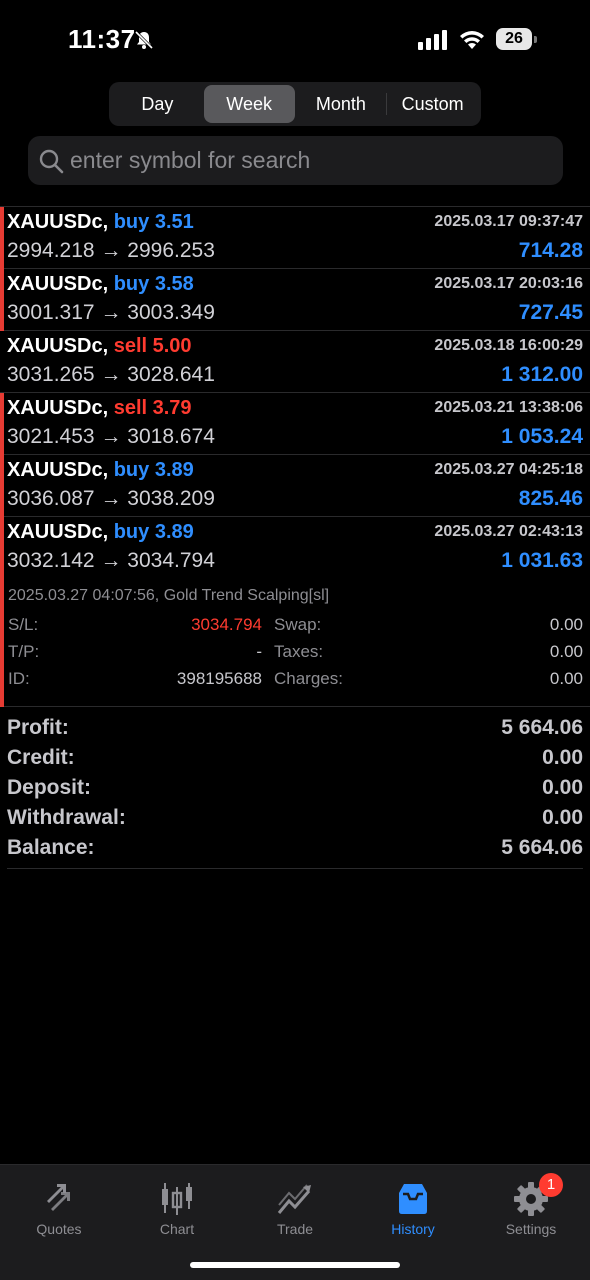 The width and height of the screenshot is (590, 1280). I want to click on tab-settings: 1 Settings, so click(531, 1208).